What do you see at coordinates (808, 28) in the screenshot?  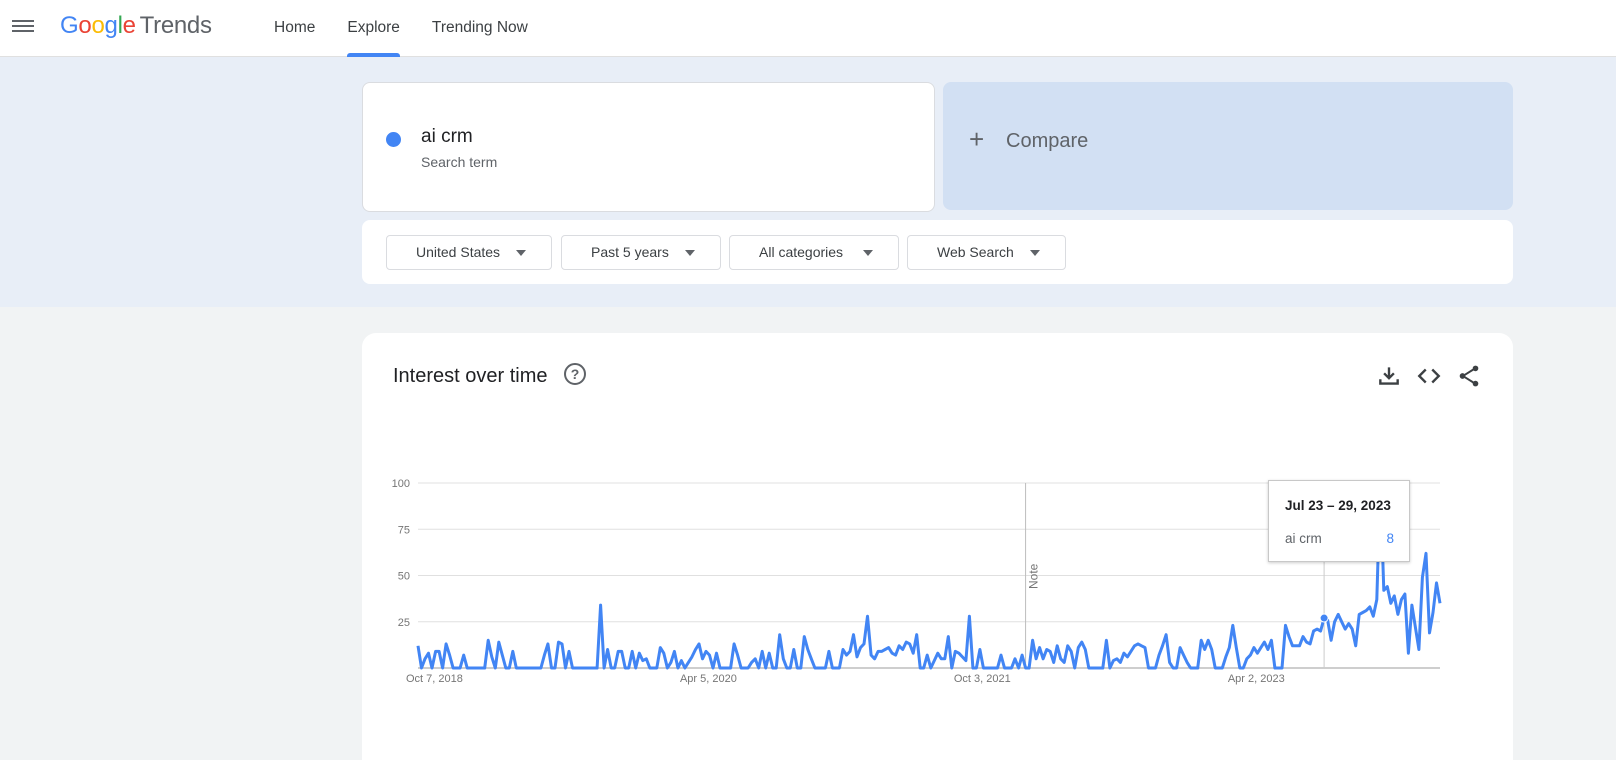 I see `top-bar: Google Trends Home Explore Trending Now` at bounding box center [808, 28].